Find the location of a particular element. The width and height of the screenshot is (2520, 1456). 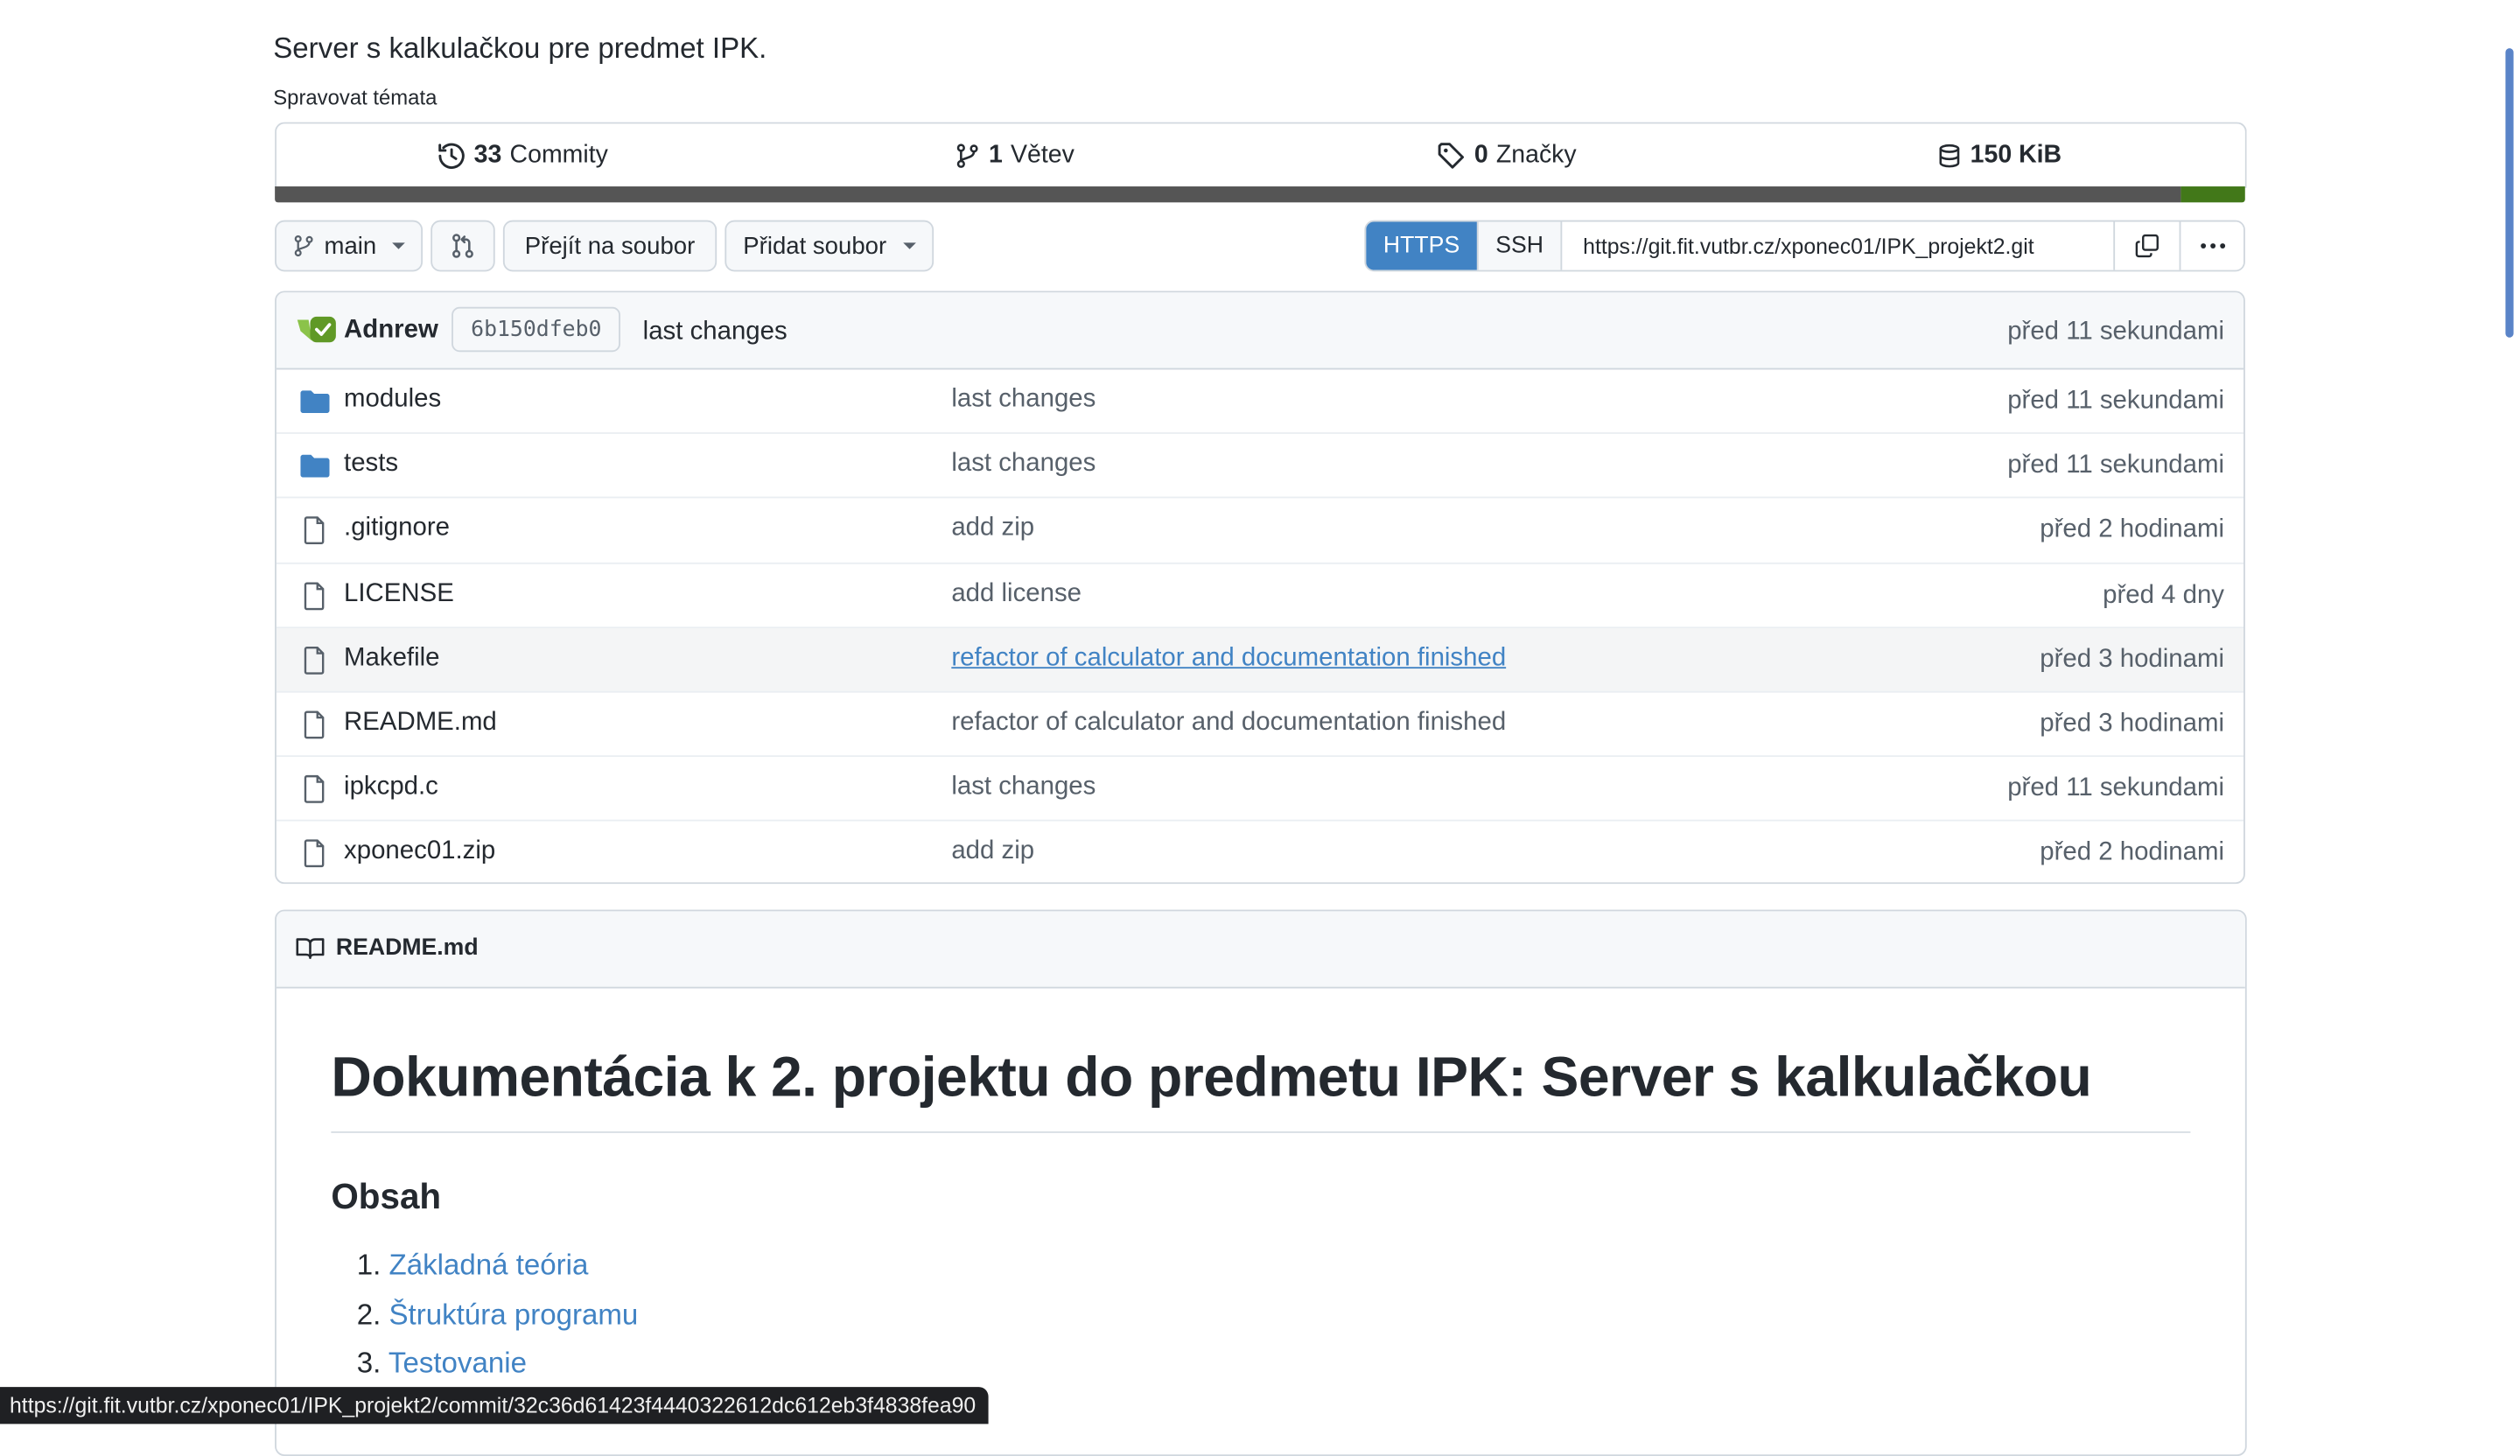

toc-link: Základná teória is located at coordinates (489, 1265).